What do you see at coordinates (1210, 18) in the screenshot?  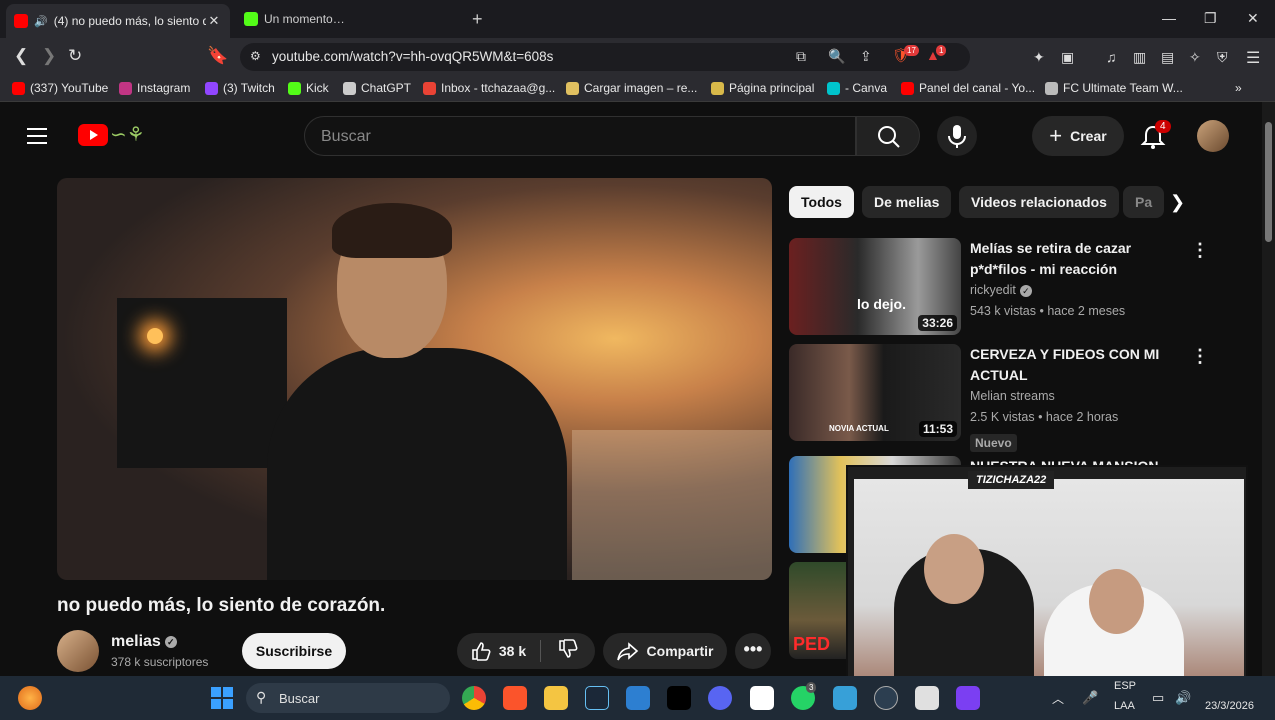 I see `maximize-button: ❐` at bounding box center [1210, 18].